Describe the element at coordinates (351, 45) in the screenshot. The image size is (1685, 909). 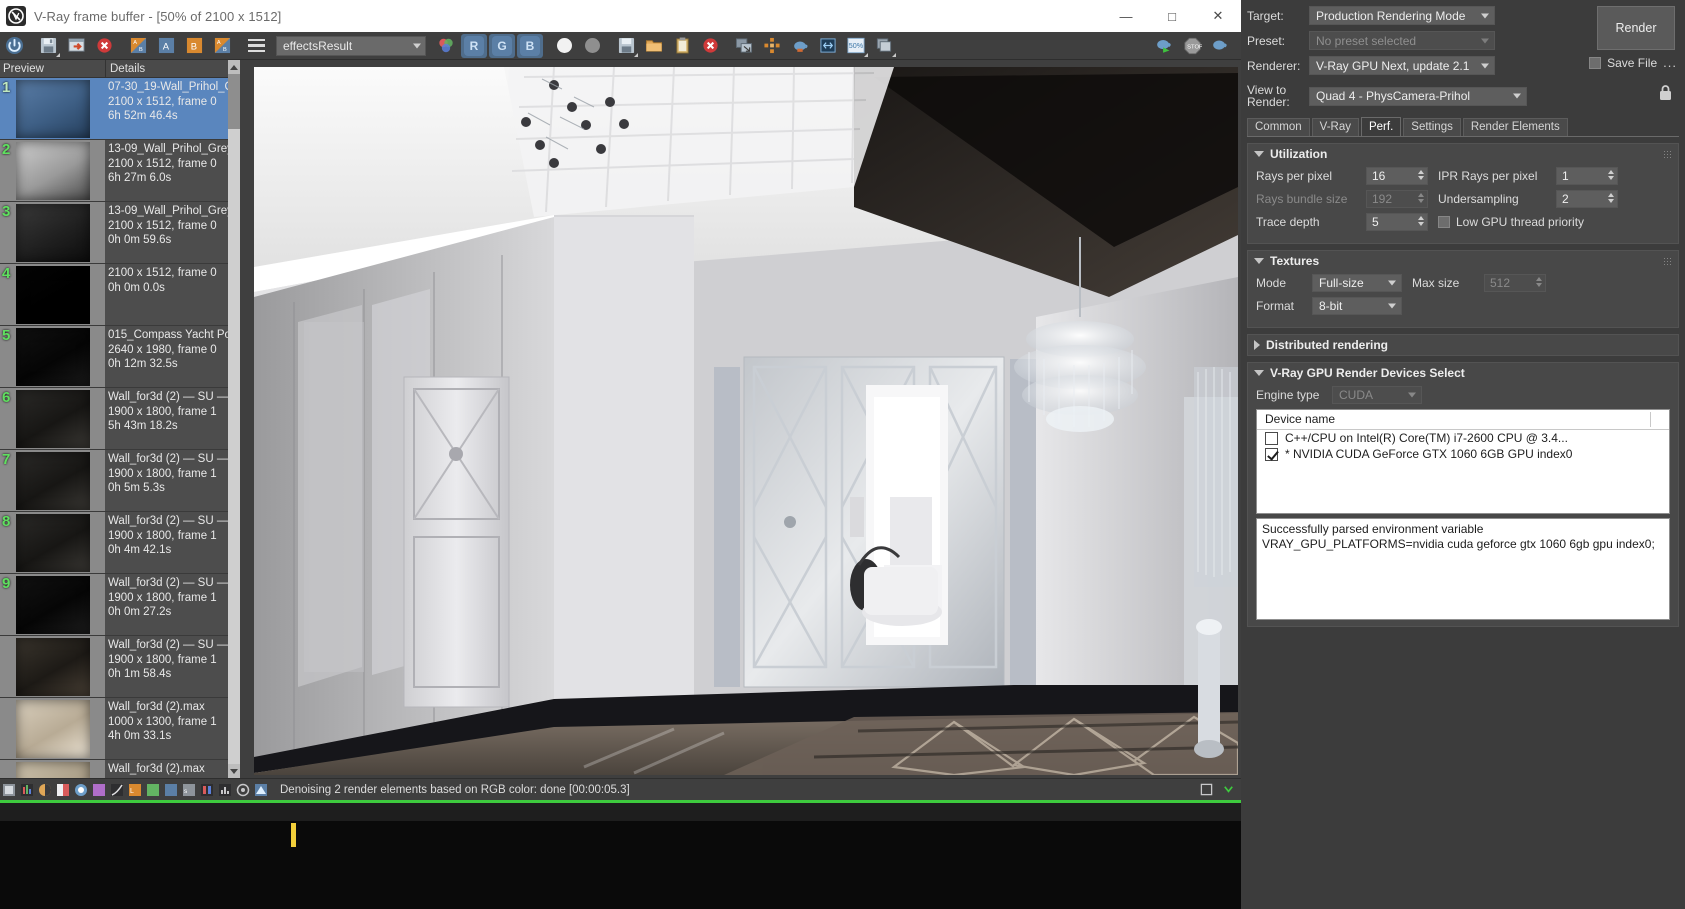
I see `channel-select: effectsResult` at that location.